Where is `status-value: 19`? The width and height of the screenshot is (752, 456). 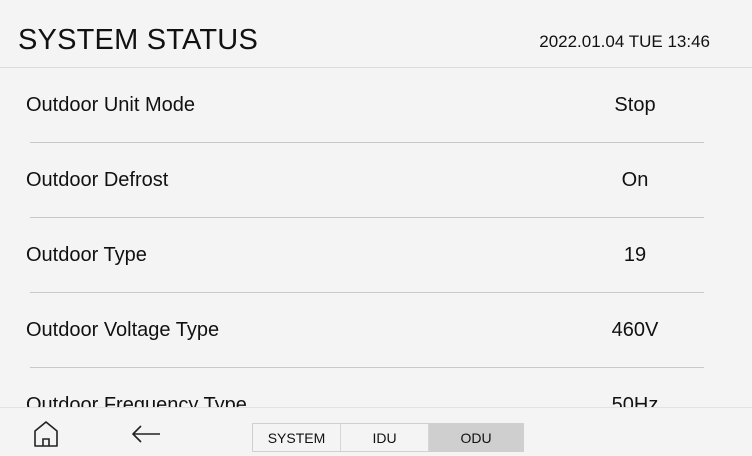
status-value: 19 is located at coordinates (635, 255).